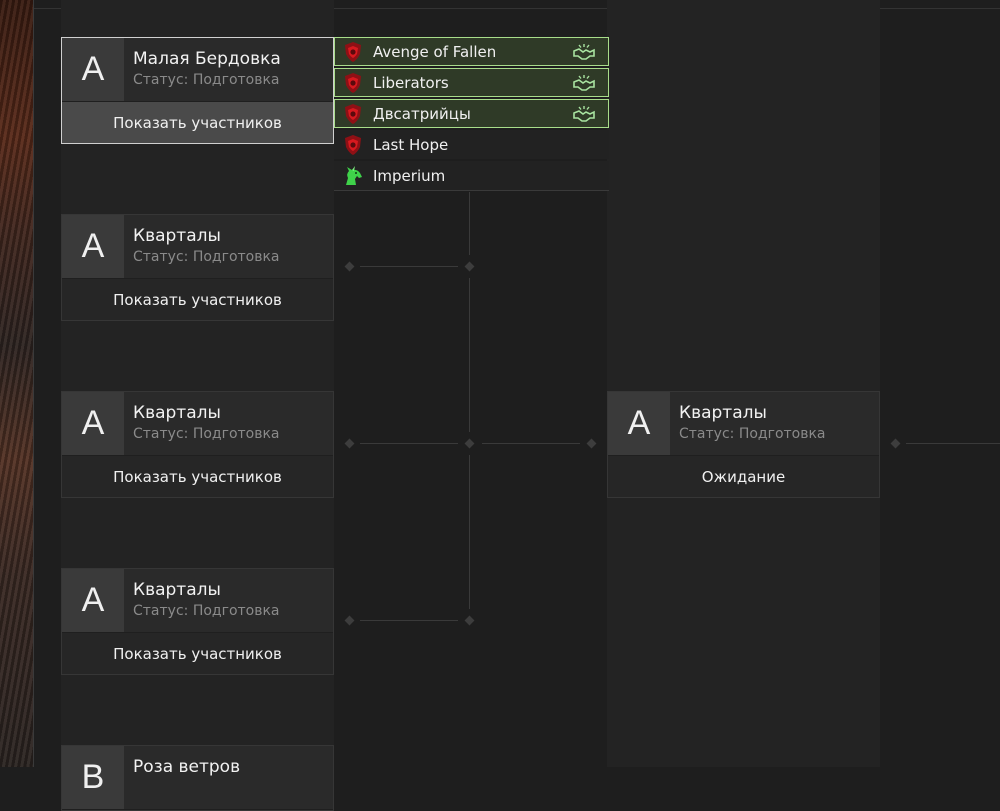  What do you see at coordinates (93, 777) in the screenshot?
I see `group-letter-badge: В` at bounding box center [93, 777].